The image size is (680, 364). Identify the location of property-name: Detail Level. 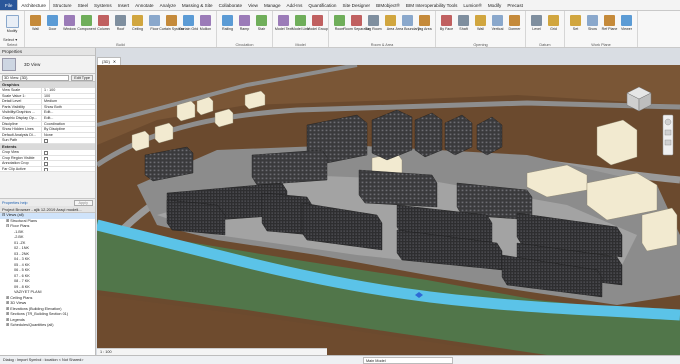
(21, 101).